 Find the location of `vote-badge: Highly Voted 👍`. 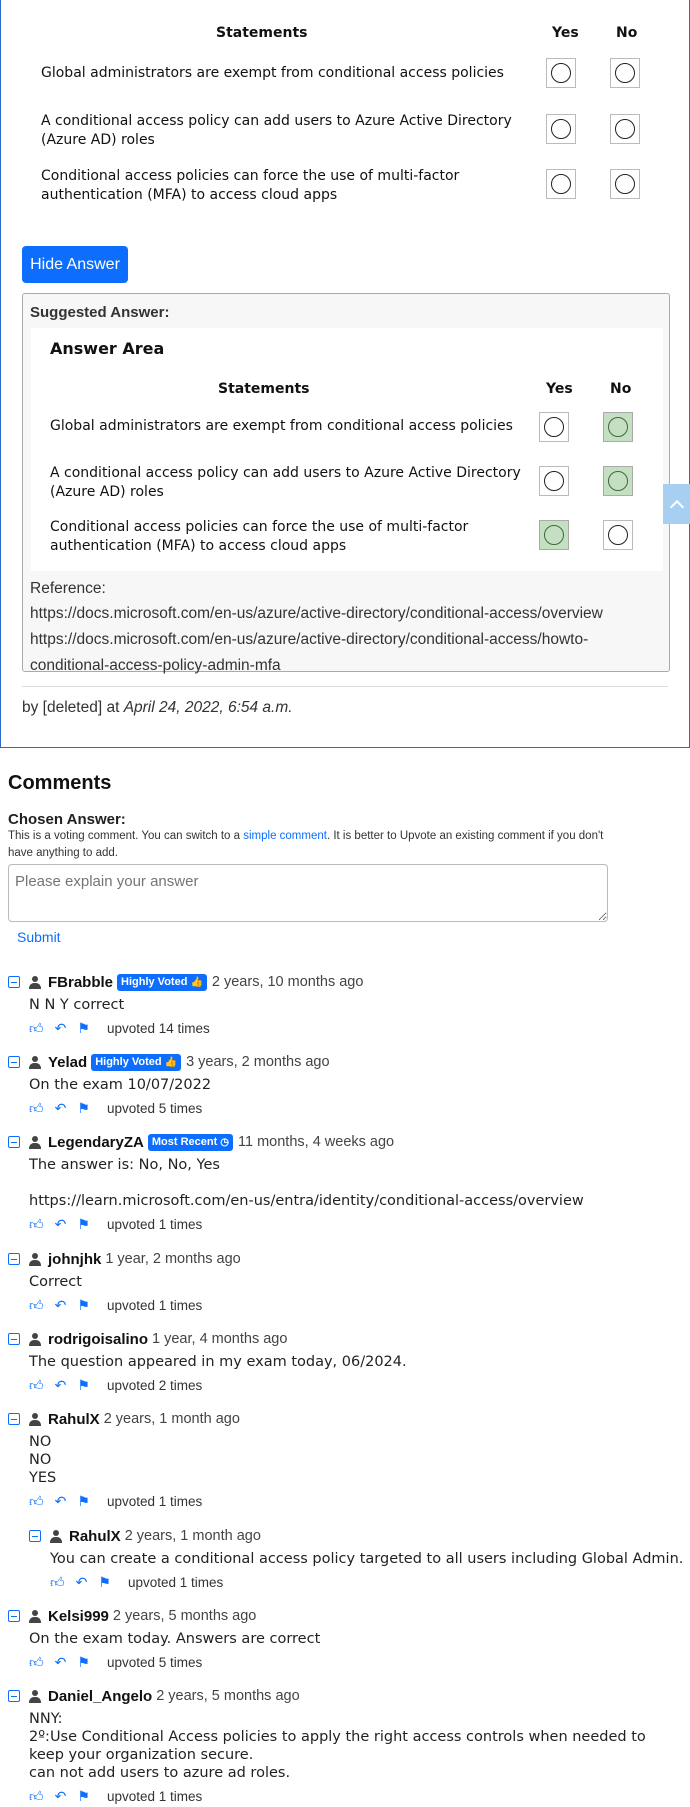

vote-badge: Highly Voted 👍 is located at coordinates (136, 1062).